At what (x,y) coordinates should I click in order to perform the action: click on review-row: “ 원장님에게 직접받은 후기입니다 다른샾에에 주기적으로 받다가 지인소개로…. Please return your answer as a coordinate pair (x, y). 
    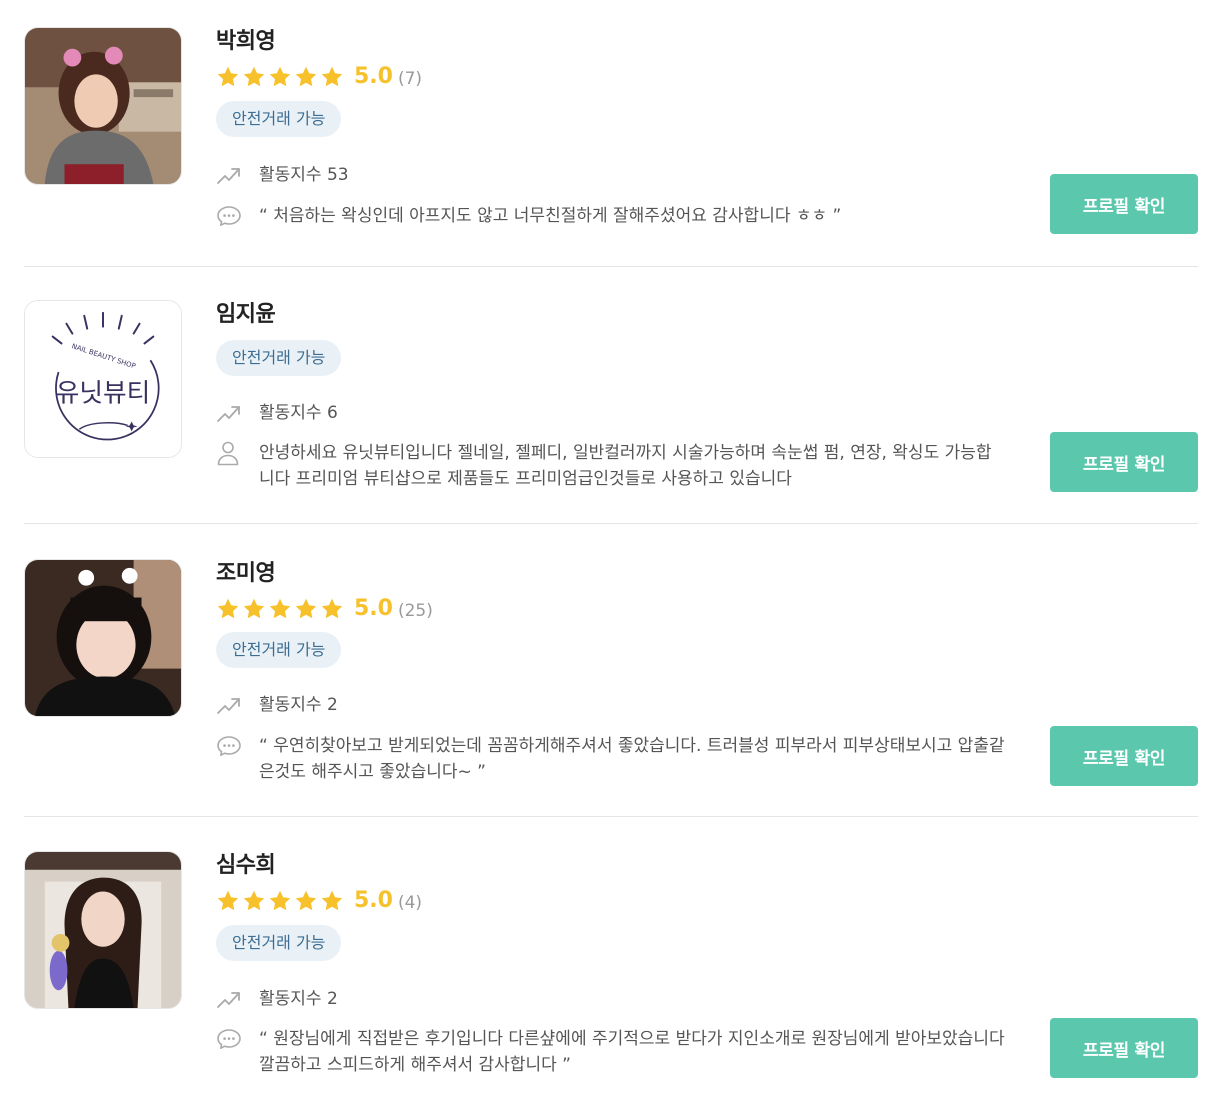
    Looking at the image, I should click on (611, 1052).